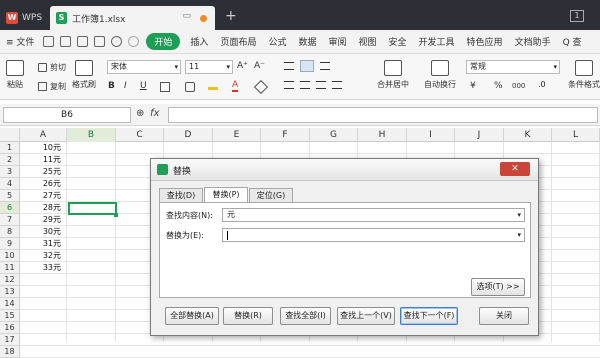  Describe the element at coordinates (92, 208) in the screenshot. I see `selected-cell-b6` at that location.